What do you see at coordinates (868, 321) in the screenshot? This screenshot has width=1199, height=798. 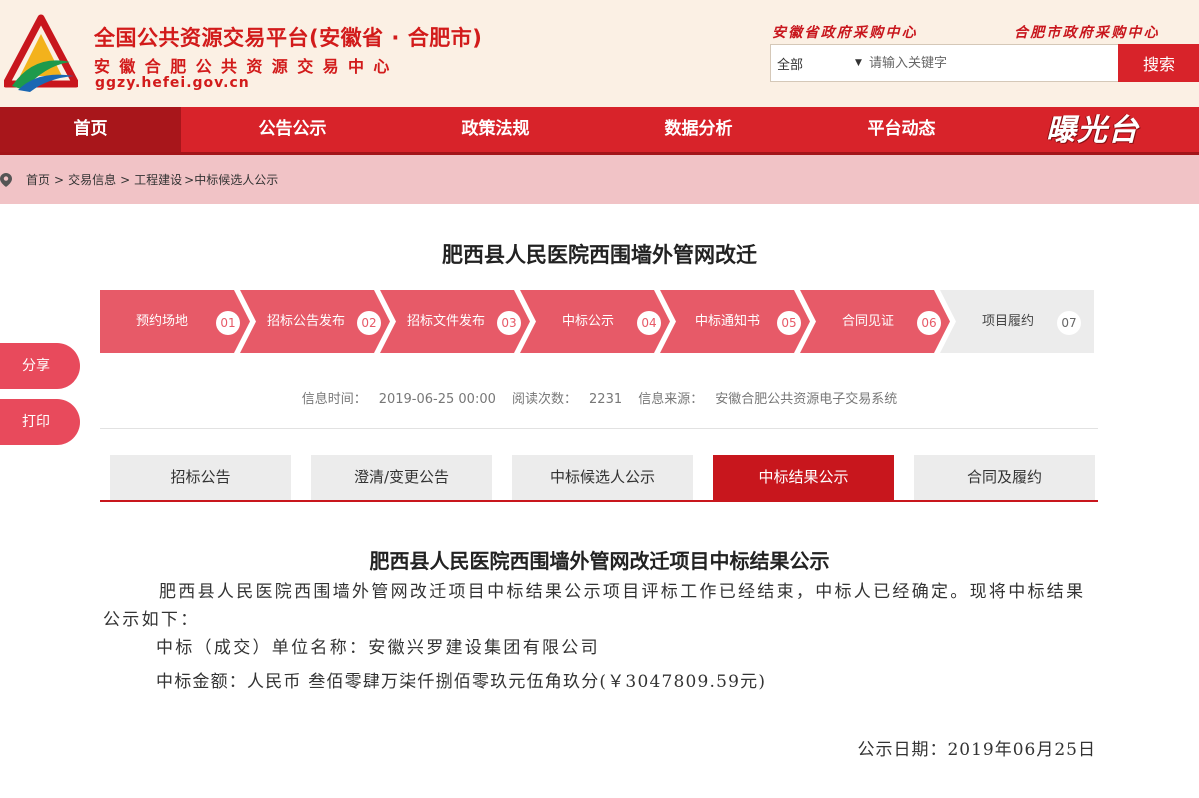 I see `step-label: 合同见证` at bounding box center [868, 321].